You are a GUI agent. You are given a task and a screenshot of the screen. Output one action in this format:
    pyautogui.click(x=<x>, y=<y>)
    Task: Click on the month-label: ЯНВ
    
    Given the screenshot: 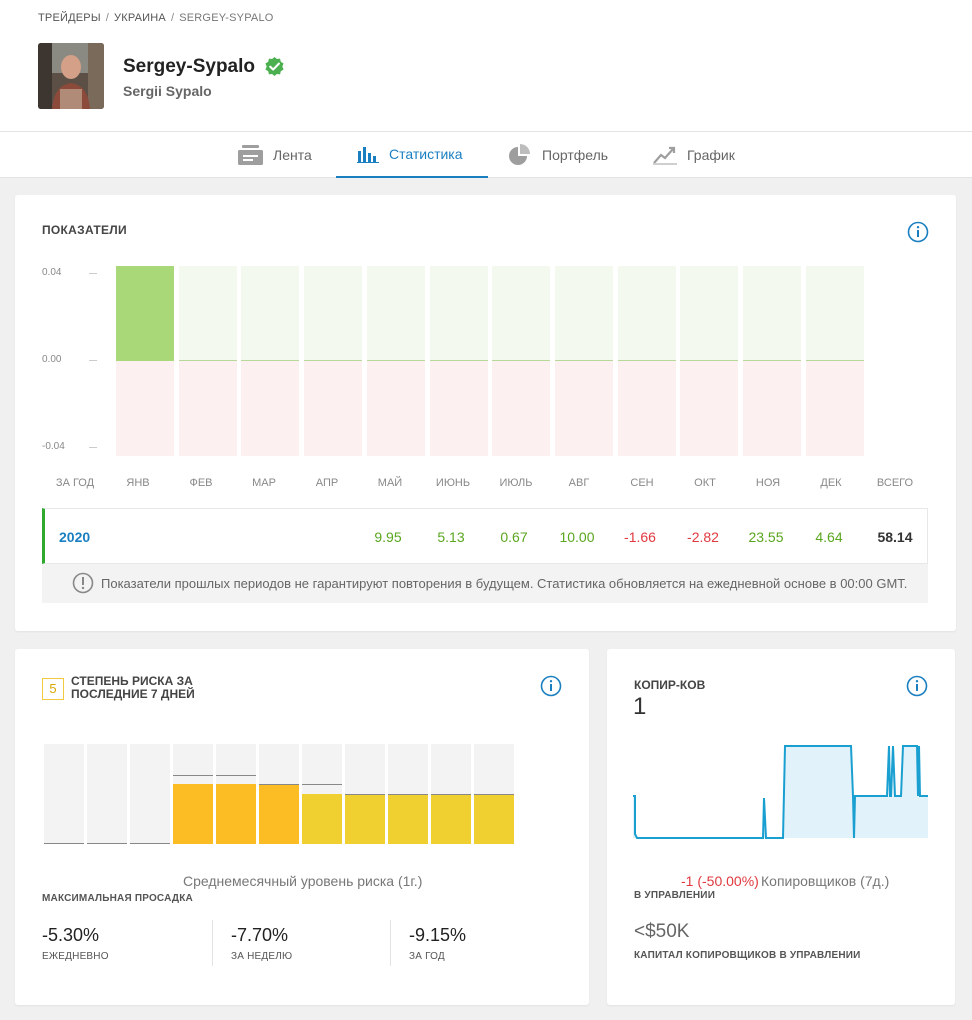 What is the action you would take?
    pyautogui.click(x=138, y=483)
    